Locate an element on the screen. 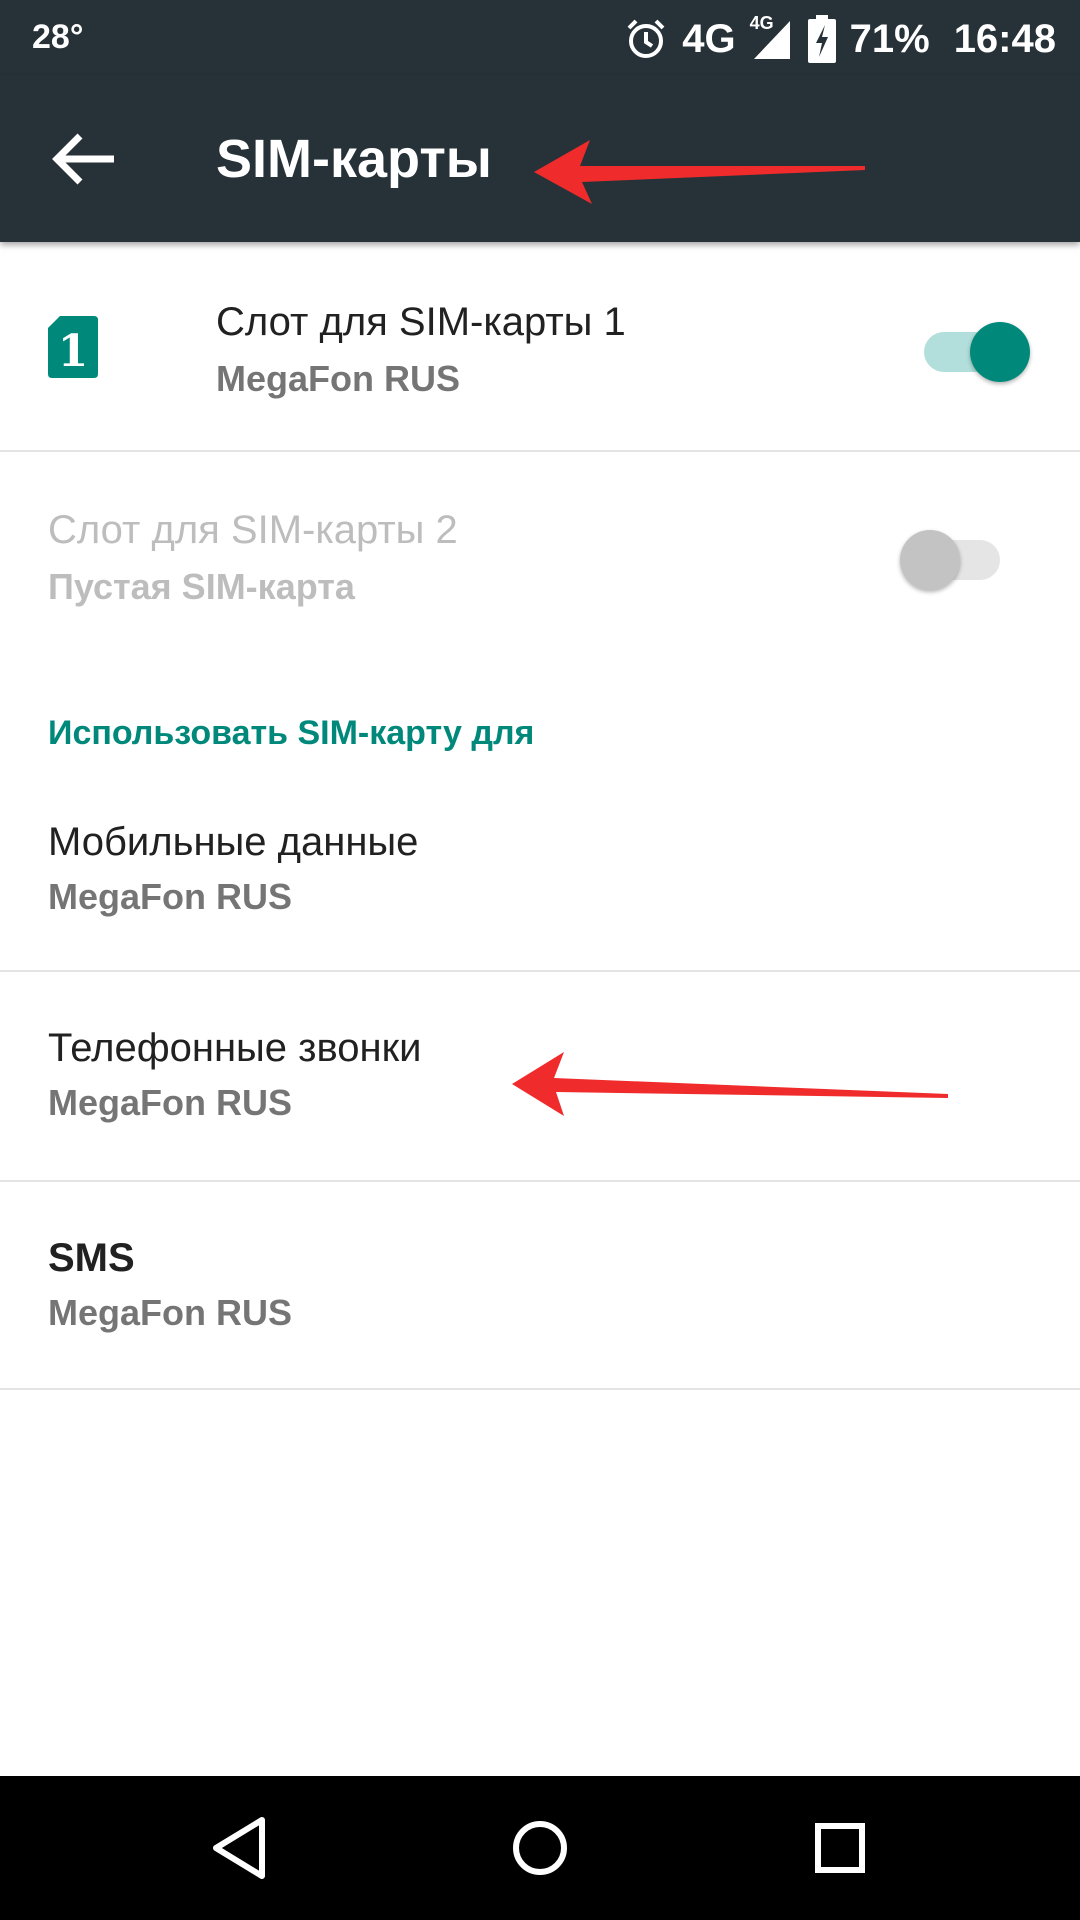  navigation-bar is located at coordinates (540, 1848).